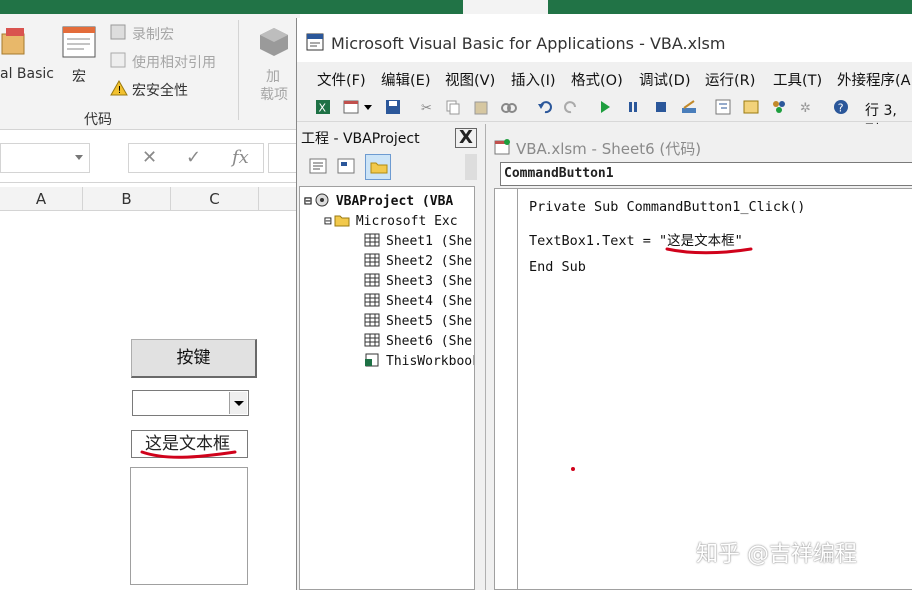  I want to click on menu-view: 视图(V), so click(470, 79).